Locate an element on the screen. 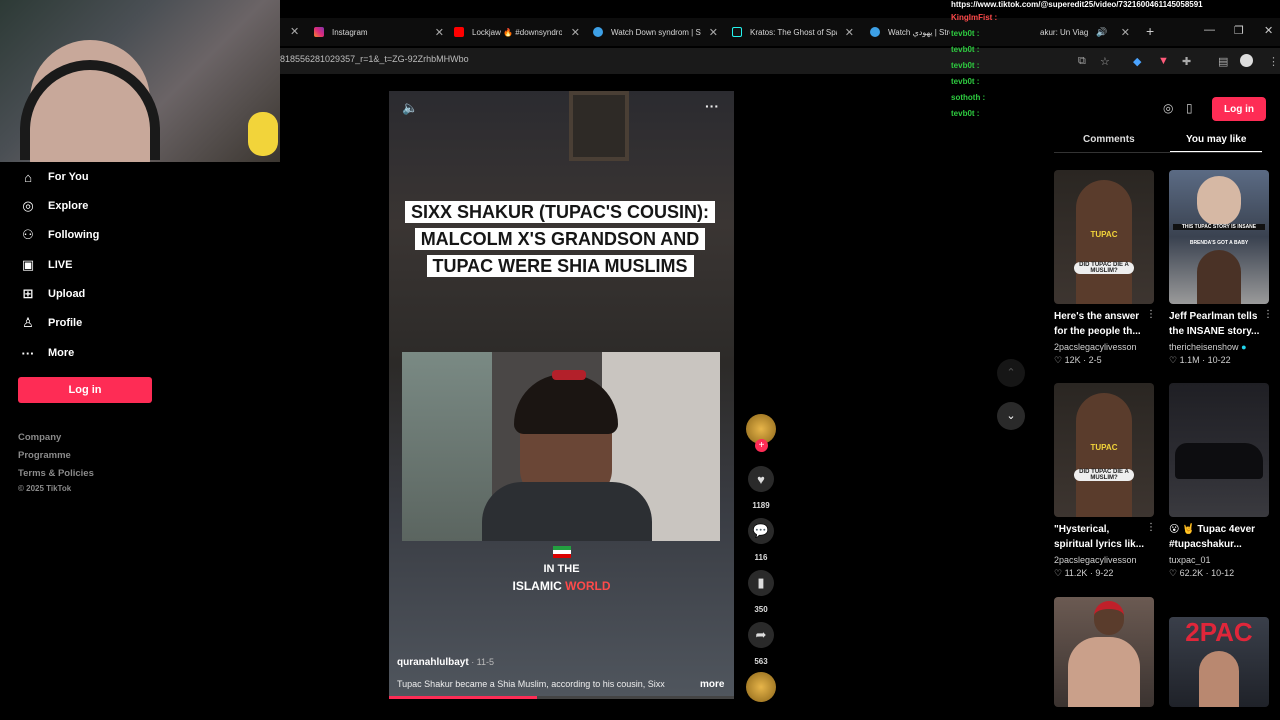 The width and height of the screenshot is (1280, 720). url-text: 818556281029357_r=1&_t=ZG-92ZrhbMHWbo is located at coordinates (374, 59).